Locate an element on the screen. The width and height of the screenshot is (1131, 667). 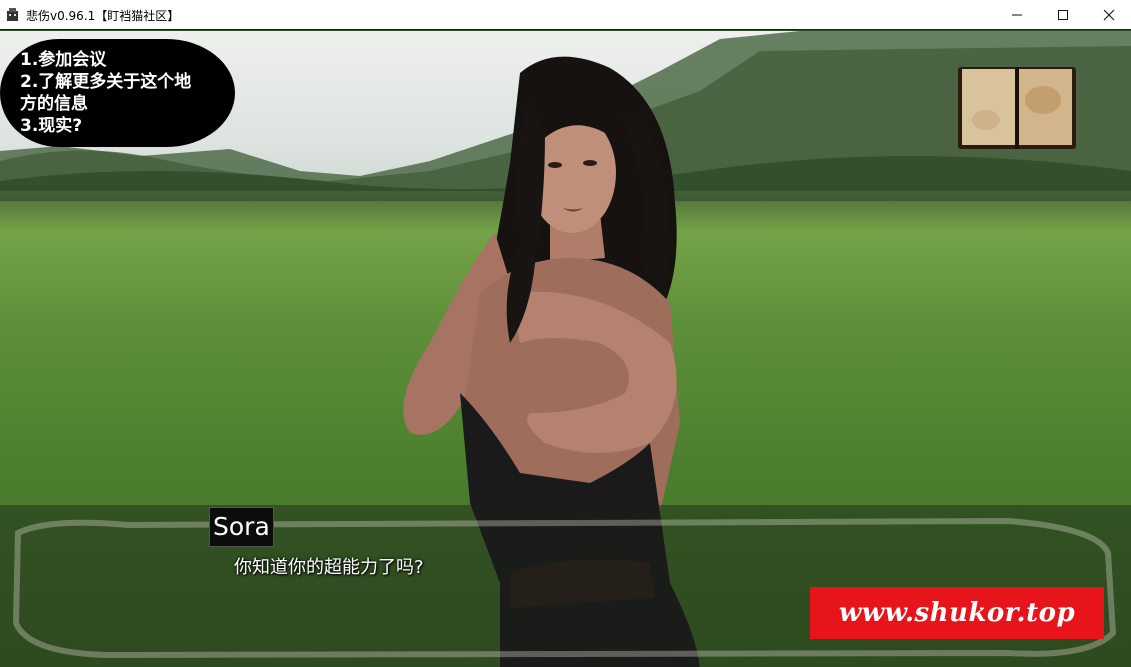
title-bar: 悲伤v0.96.1【盯裆猫社区】 is located at coordinates (565, 15).